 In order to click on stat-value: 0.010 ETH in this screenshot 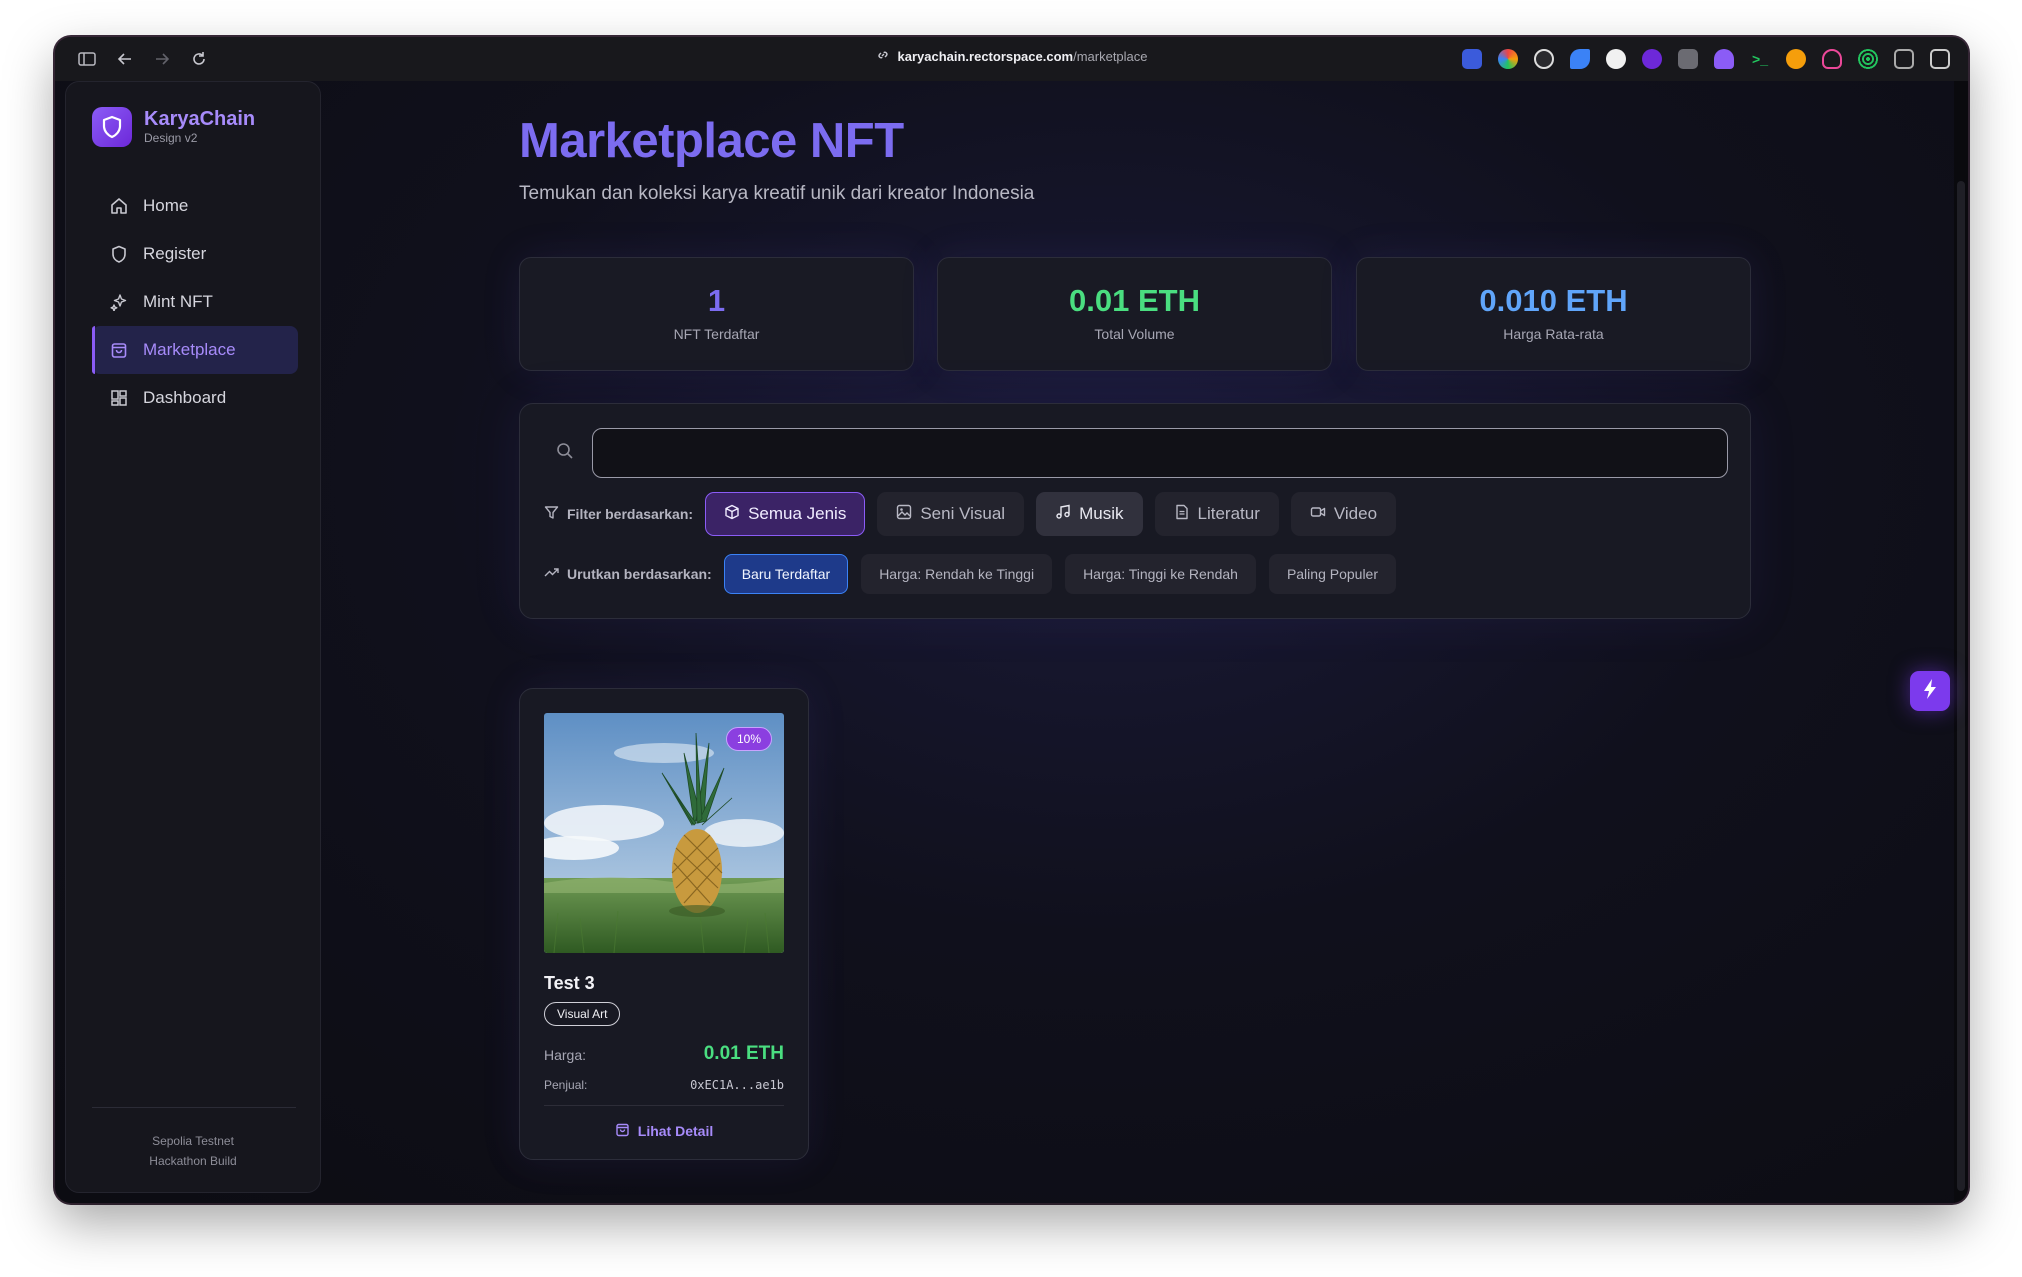, I will do `click(1553, 300)`.